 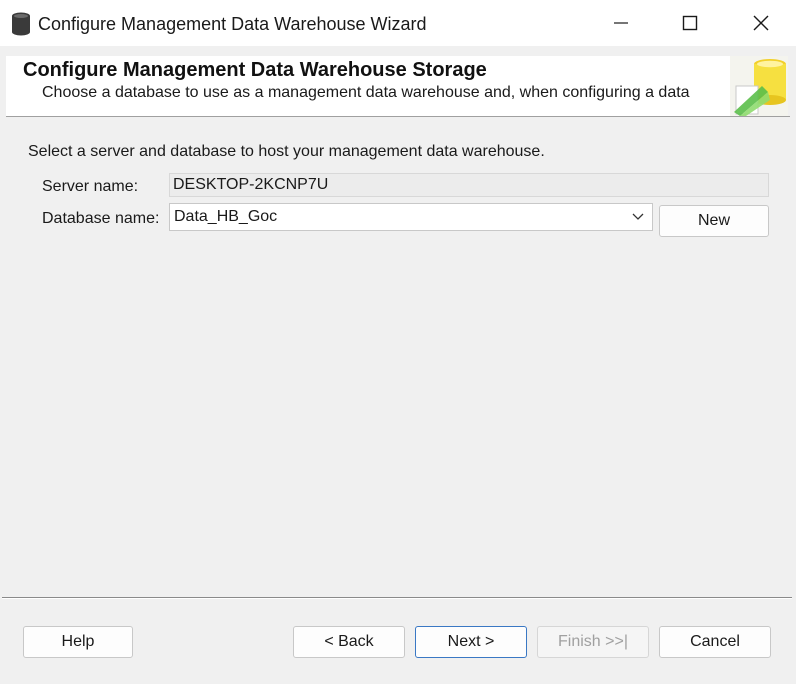 What do you see at coordinates (78, 642) in the screenshot?
I see `help-button: Help` at bounding box center [78, 642].